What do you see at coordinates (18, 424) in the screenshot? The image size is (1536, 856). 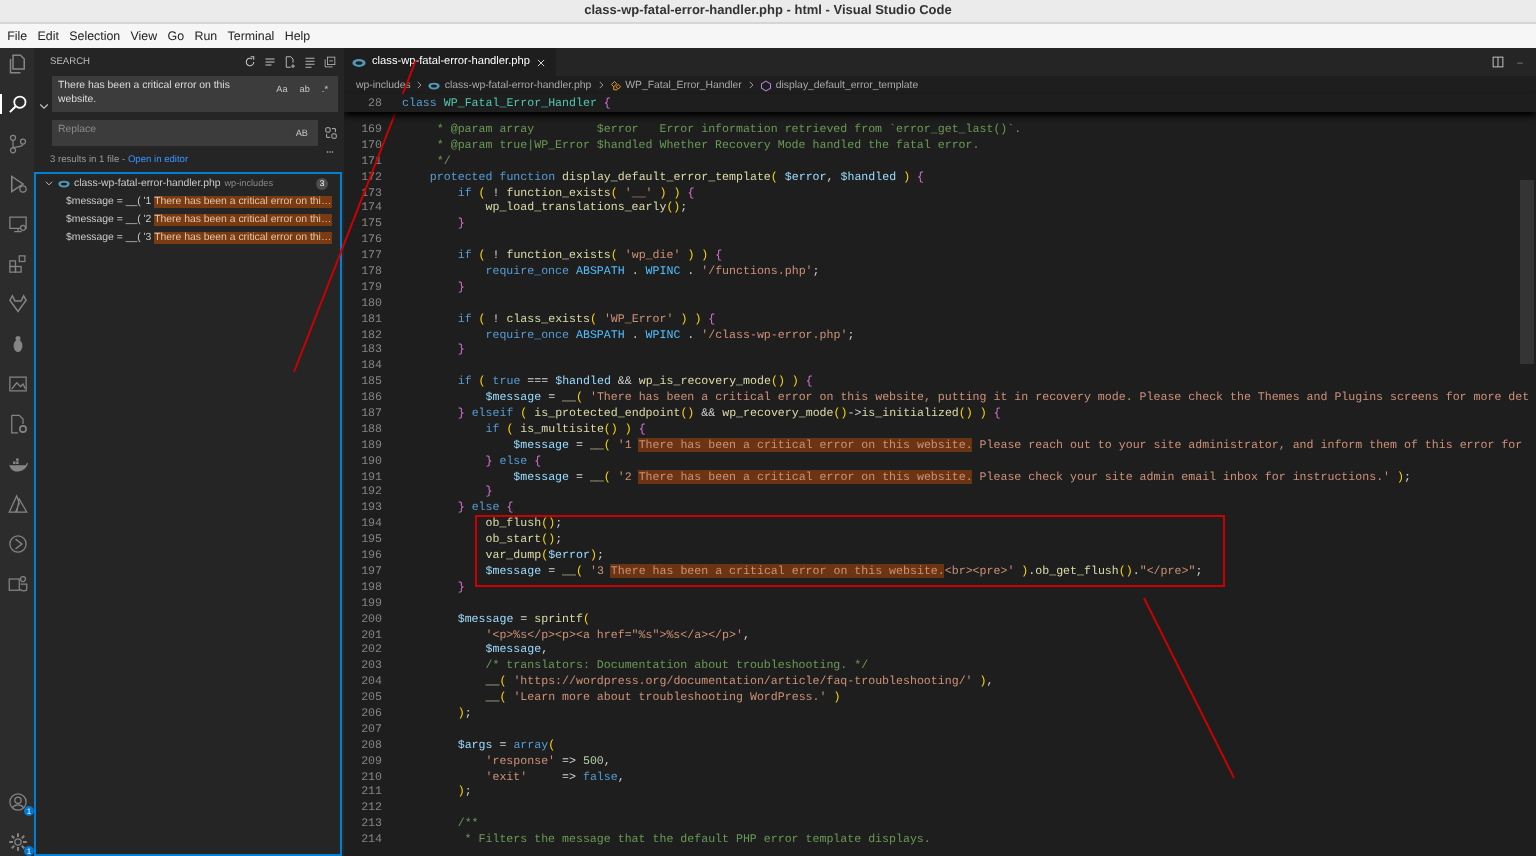 I see `file-gear-icon` at bounding box center [18, 424].